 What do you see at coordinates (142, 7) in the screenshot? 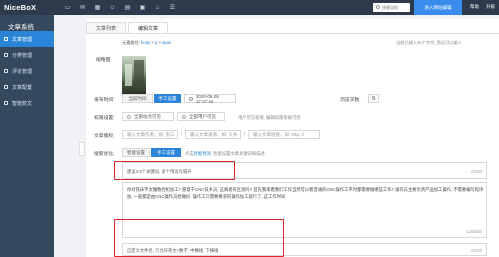
I see `window-icon: ▣` at bounding box center [142, 7].